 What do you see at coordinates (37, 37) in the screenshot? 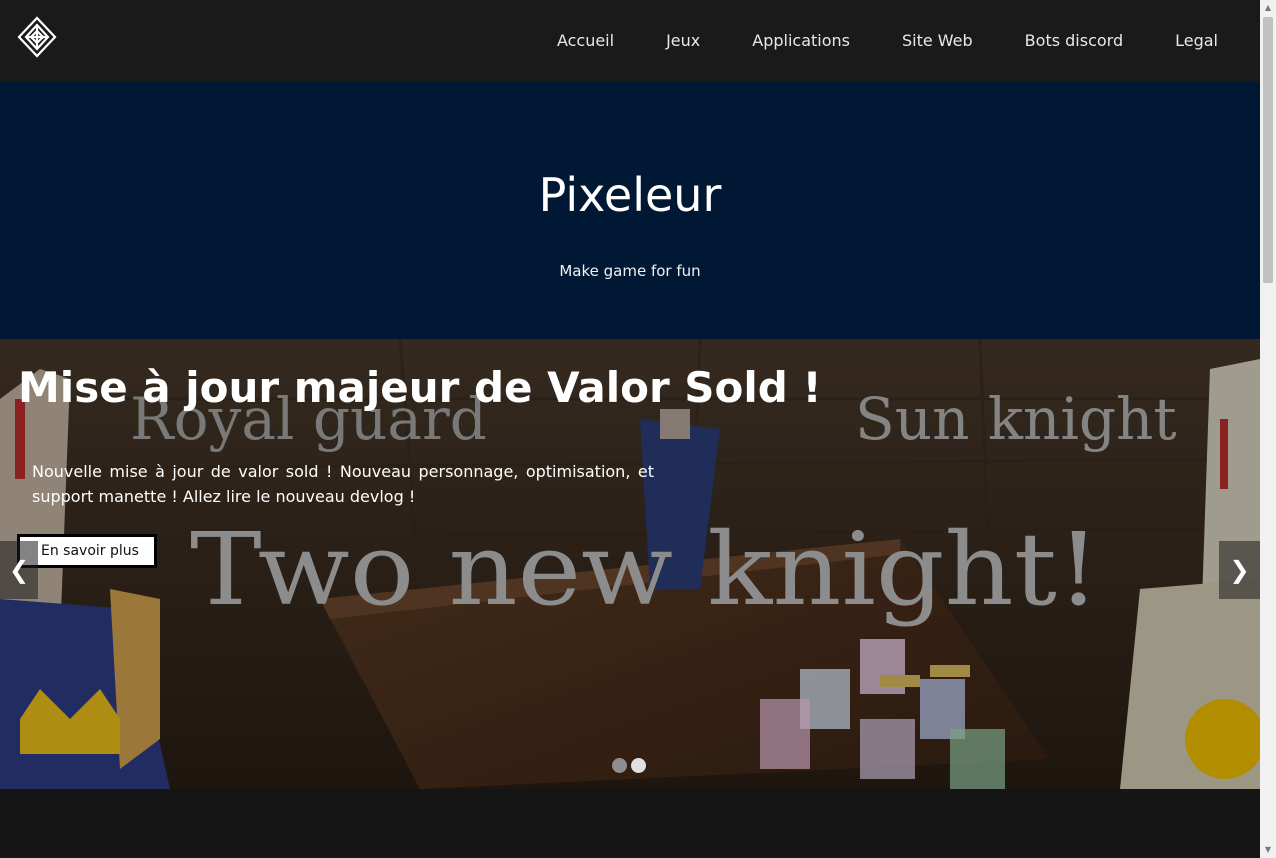
I see `logo-icon` at bounding box center [37, 37].